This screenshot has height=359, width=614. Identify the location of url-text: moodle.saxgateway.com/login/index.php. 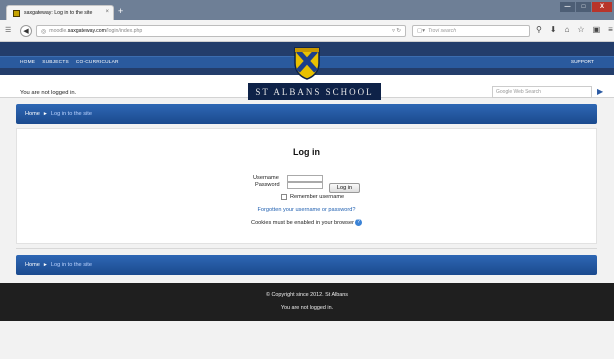
(96, 31).